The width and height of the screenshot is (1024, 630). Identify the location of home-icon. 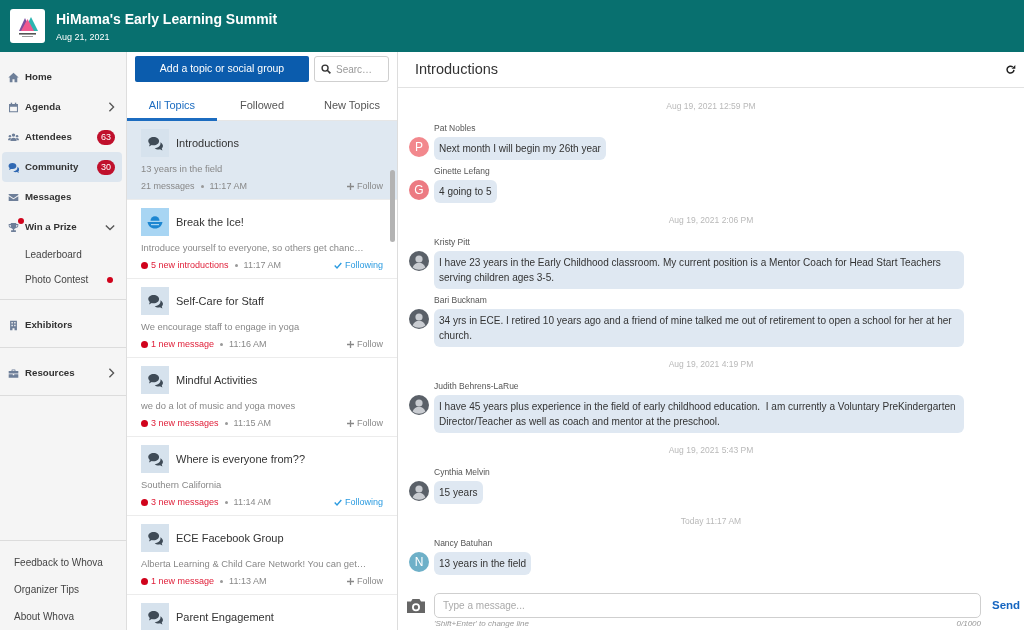
(13, 77).